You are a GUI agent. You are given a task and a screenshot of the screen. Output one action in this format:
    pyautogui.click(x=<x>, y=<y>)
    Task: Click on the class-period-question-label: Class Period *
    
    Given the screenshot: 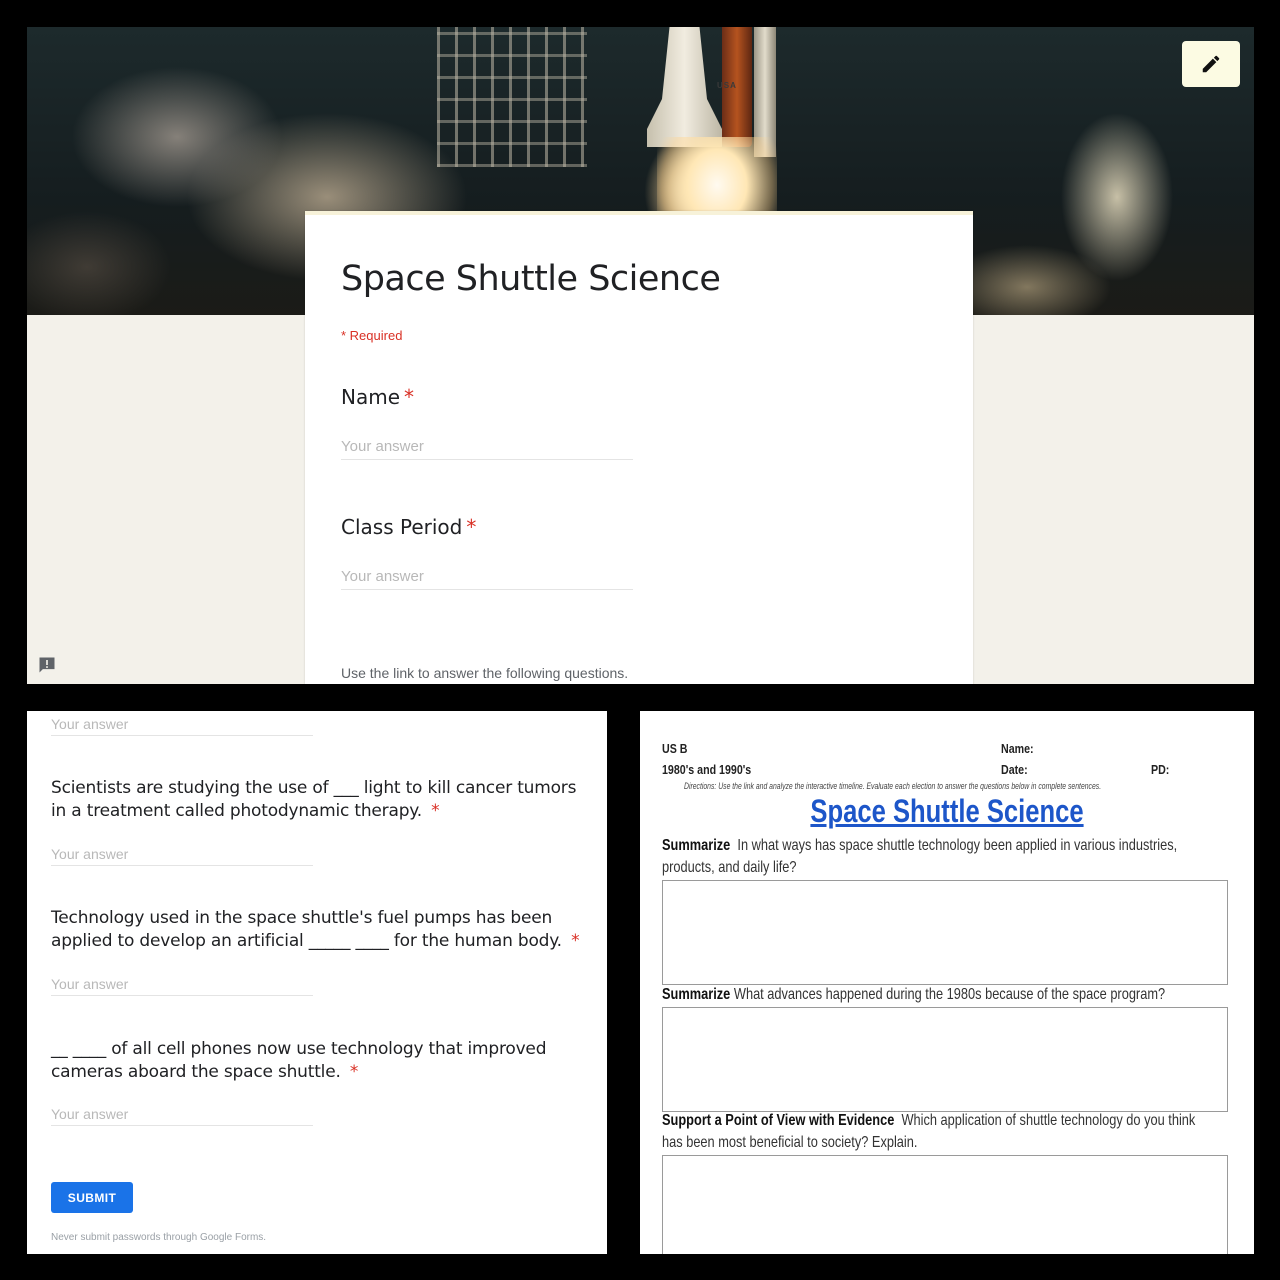 What is the action you would take?
    pyautogui.click(x=408, y=527)
    